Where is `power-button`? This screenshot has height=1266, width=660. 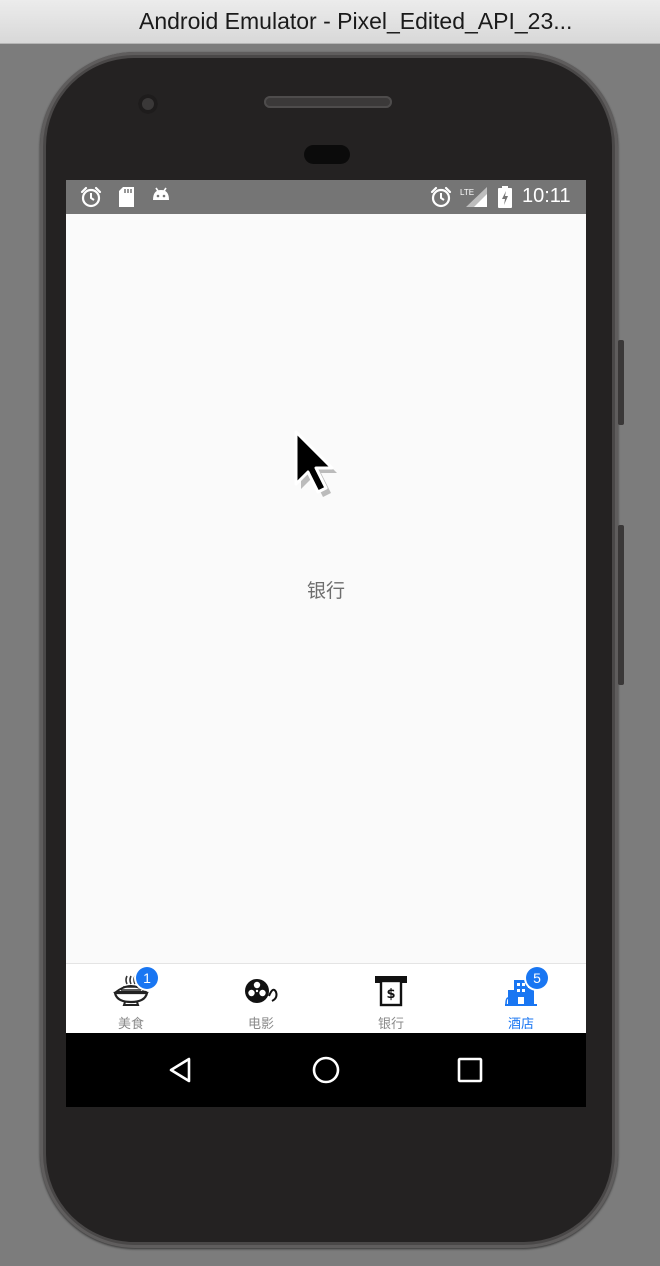 power-button is located at coordinates (621, 382).